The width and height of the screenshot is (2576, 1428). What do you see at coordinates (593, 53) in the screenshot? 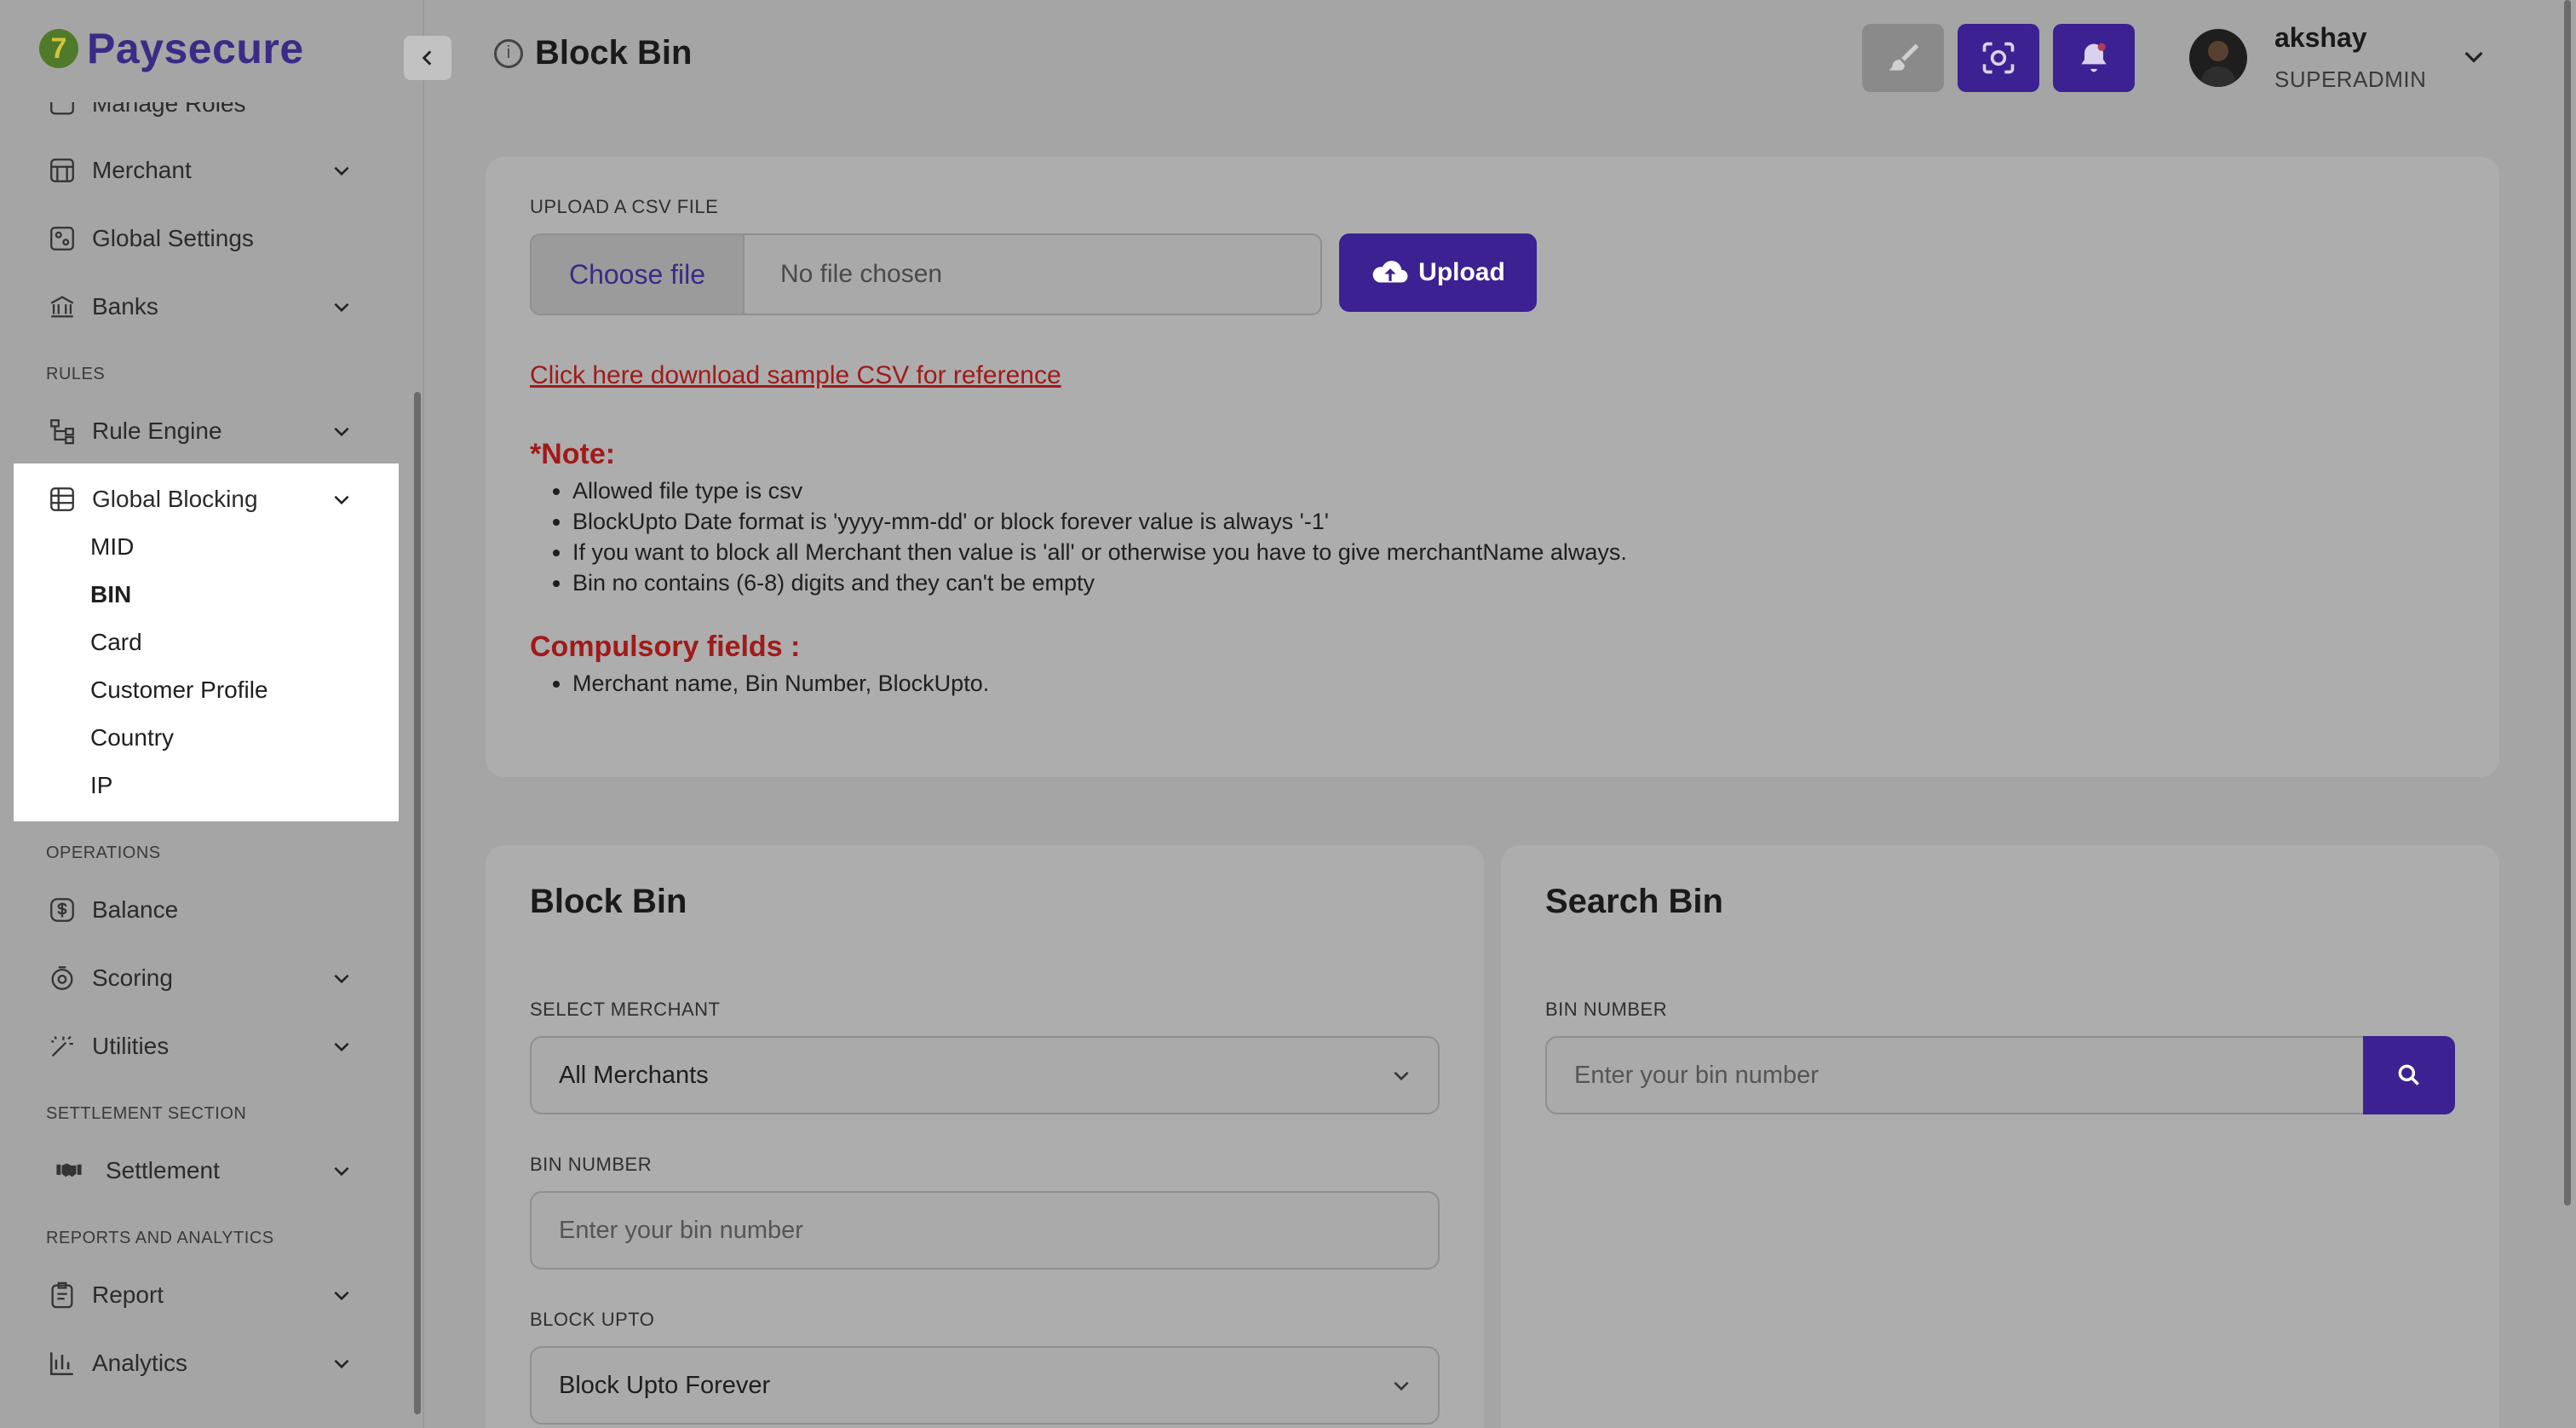
I see `page-title: i Block Bin` at bounding box center [593, 53].